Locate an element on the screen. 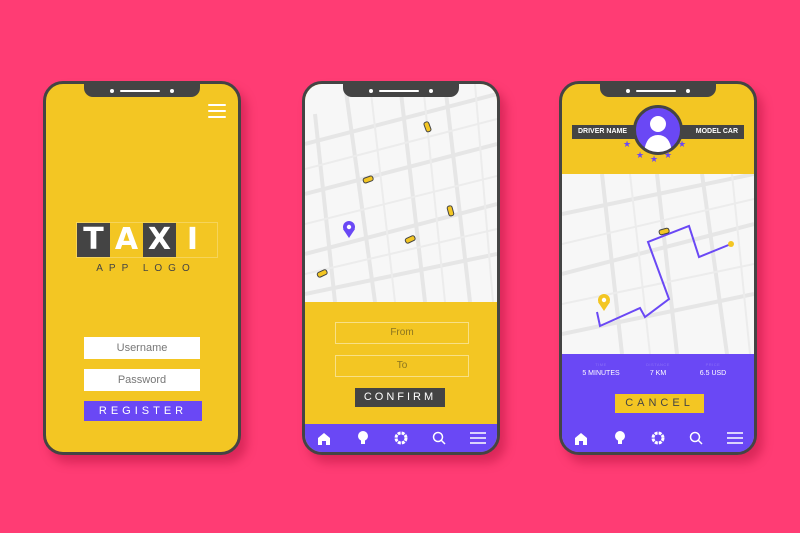  password-input: Password is located at coordinates (142, 380).